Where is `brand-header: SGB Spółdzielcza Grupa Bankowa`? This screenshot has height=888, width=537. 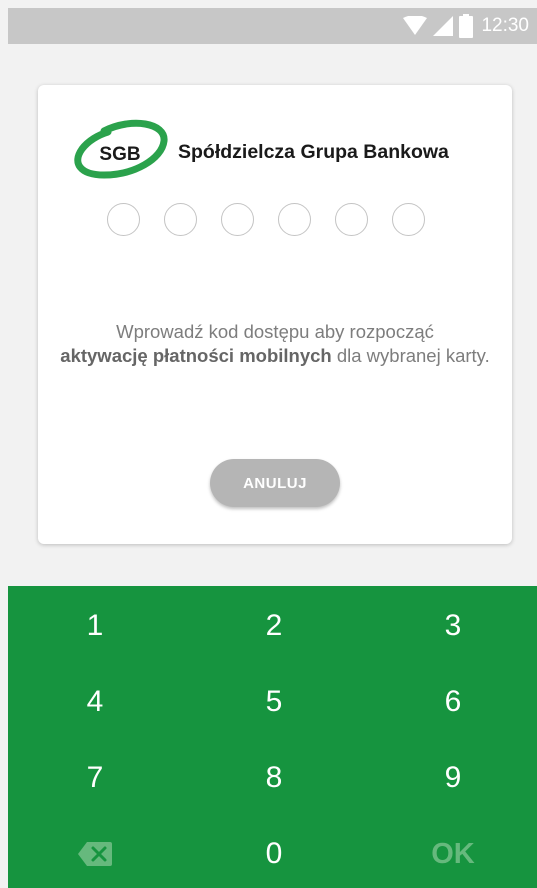
brand-header: SGB Spółdzielcza Grupa Bankowa is located at coordinates (261, 152).